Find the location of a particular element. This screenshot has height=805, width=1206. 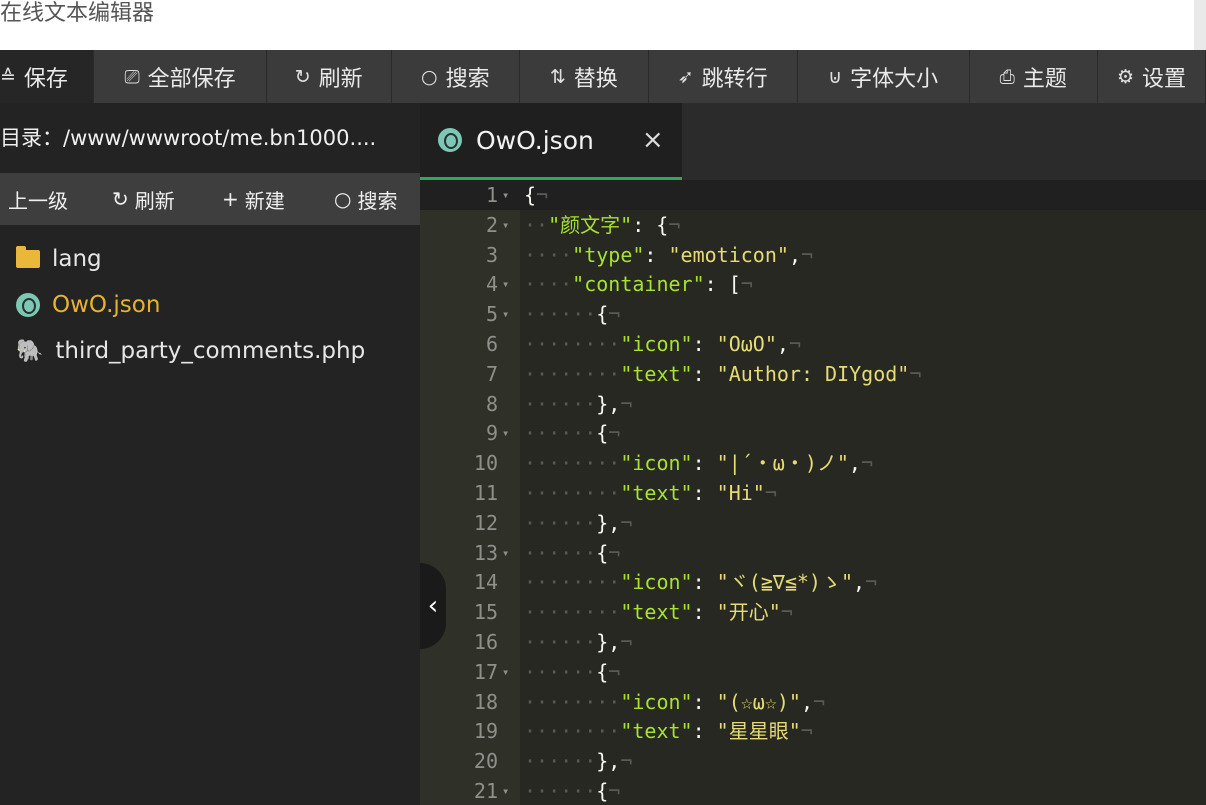

code-line: 14 ········"icon": "ヾ(≧∇≦*)ゝ",¬ is located at coordinates (813, 582).